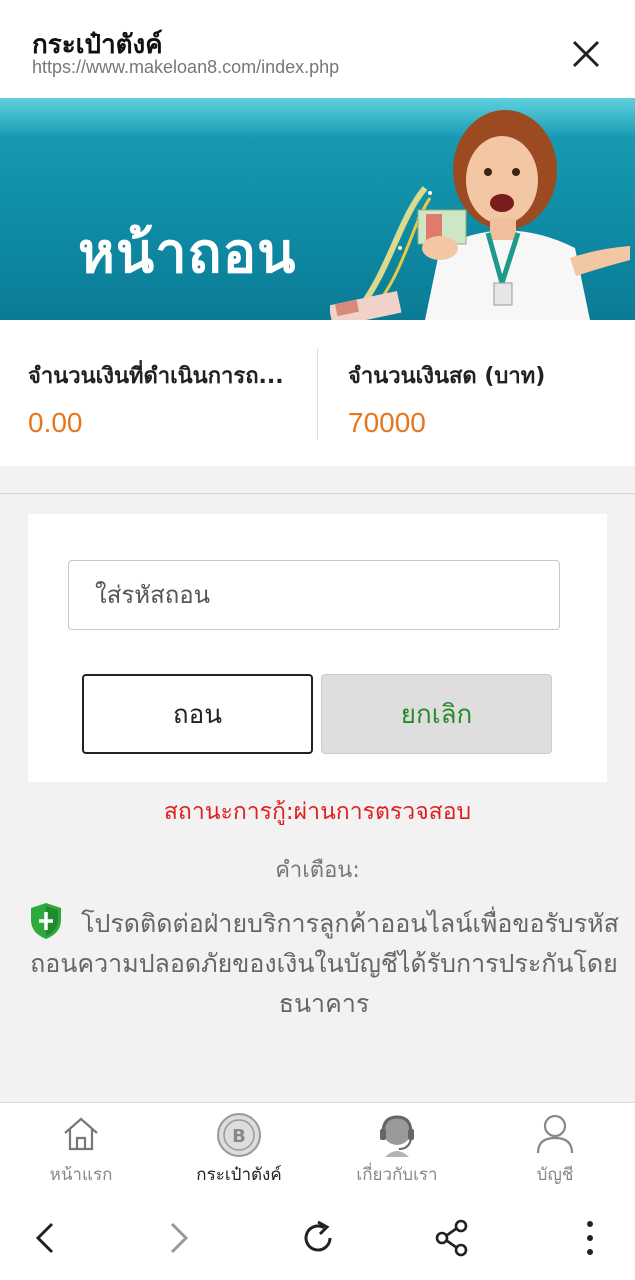 The height and width of the screenshot is (1280, 635). What do you see at coordinates (586, 54) in the screenshot?
I see `close-icon` at bounding box center [586, 54].